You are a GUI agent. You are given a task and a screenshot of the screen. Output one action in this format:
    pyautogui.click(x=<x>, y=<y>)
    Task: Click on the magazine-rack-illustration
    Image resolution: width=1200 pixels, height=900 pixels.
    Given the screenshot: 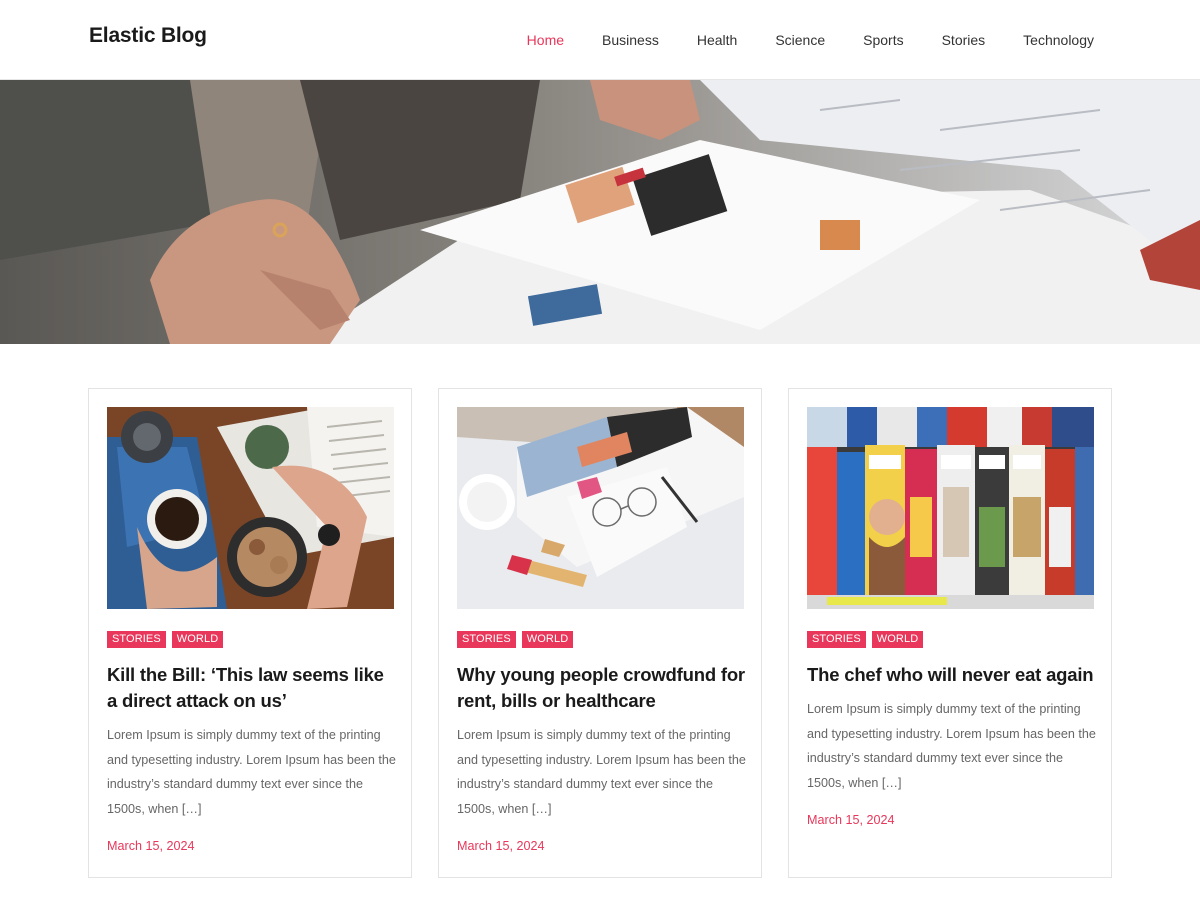 What is the action you would take?
    pyautogui.click(x=950, y=508)
    